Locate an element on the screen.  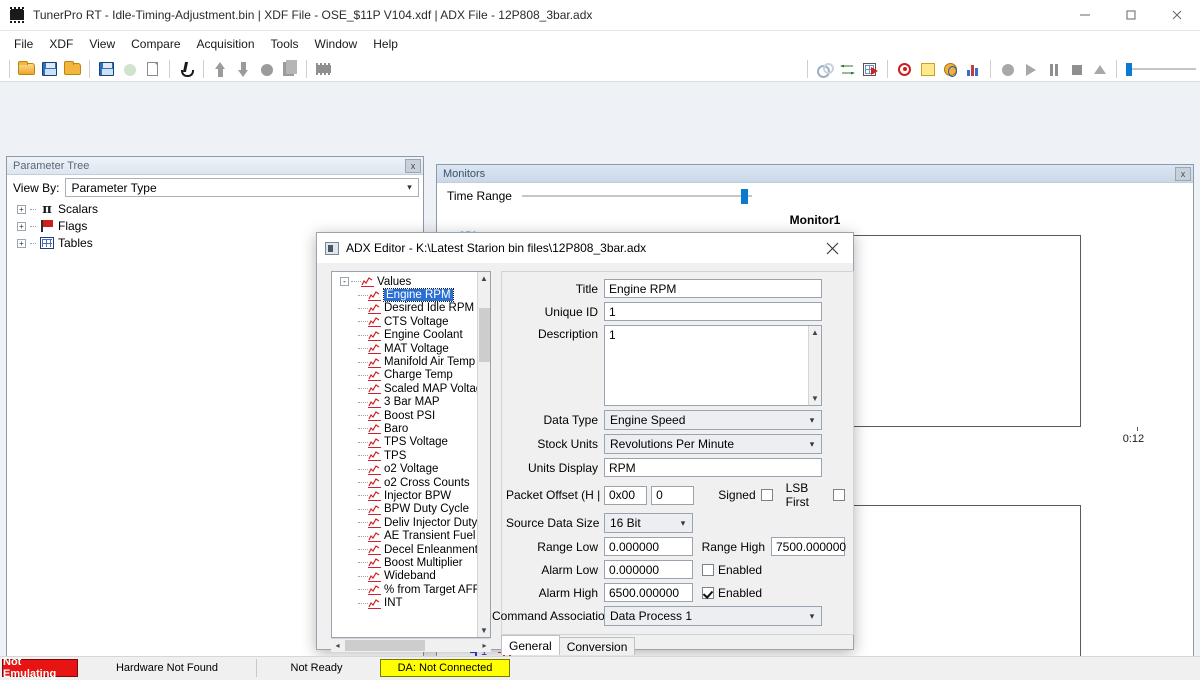
values-root-row: - Values is located at coordinates (411, 281).